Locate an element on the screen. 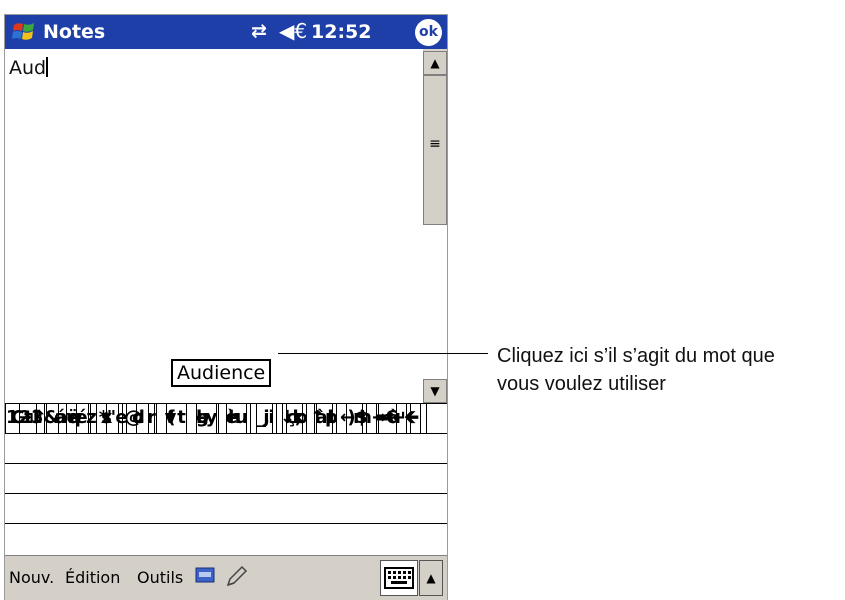 The width and height of the screenshot is (845, 600). word-suggestion: Audience is located at coordinates (221, 373).